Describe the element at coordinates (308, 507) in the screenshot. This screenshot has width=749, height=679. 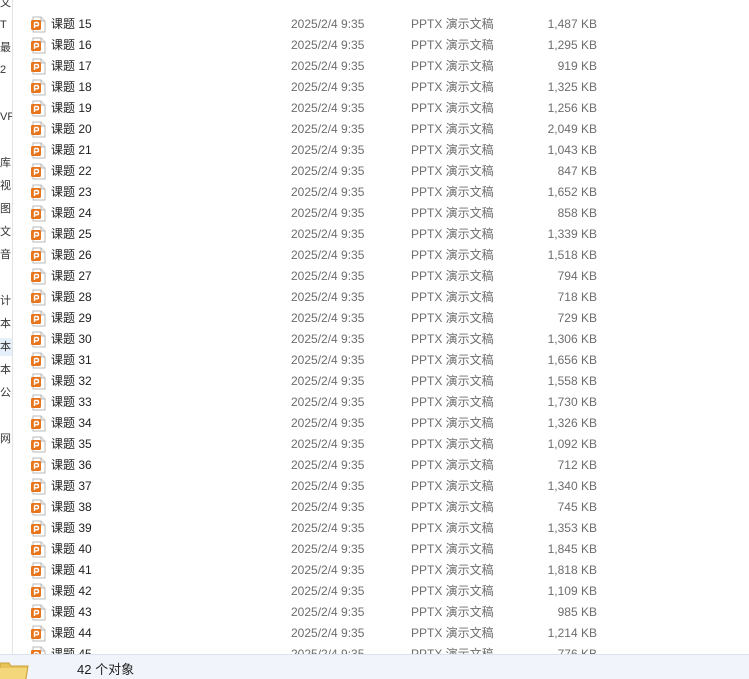
I see `file-row: 课题 38 2025/2/4 9:35 PPTX 演示文稿 745 KB` at that location.